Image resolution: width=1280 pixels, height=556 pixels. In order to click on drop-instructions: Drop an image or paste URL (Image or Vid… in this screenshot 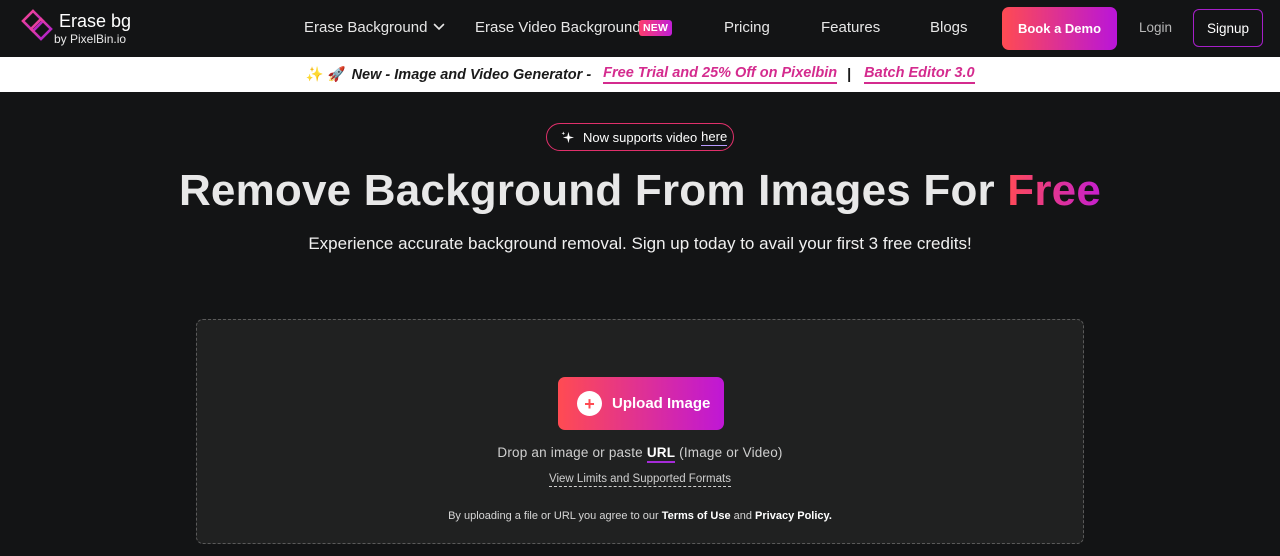, I will do `click(640, 454)`.